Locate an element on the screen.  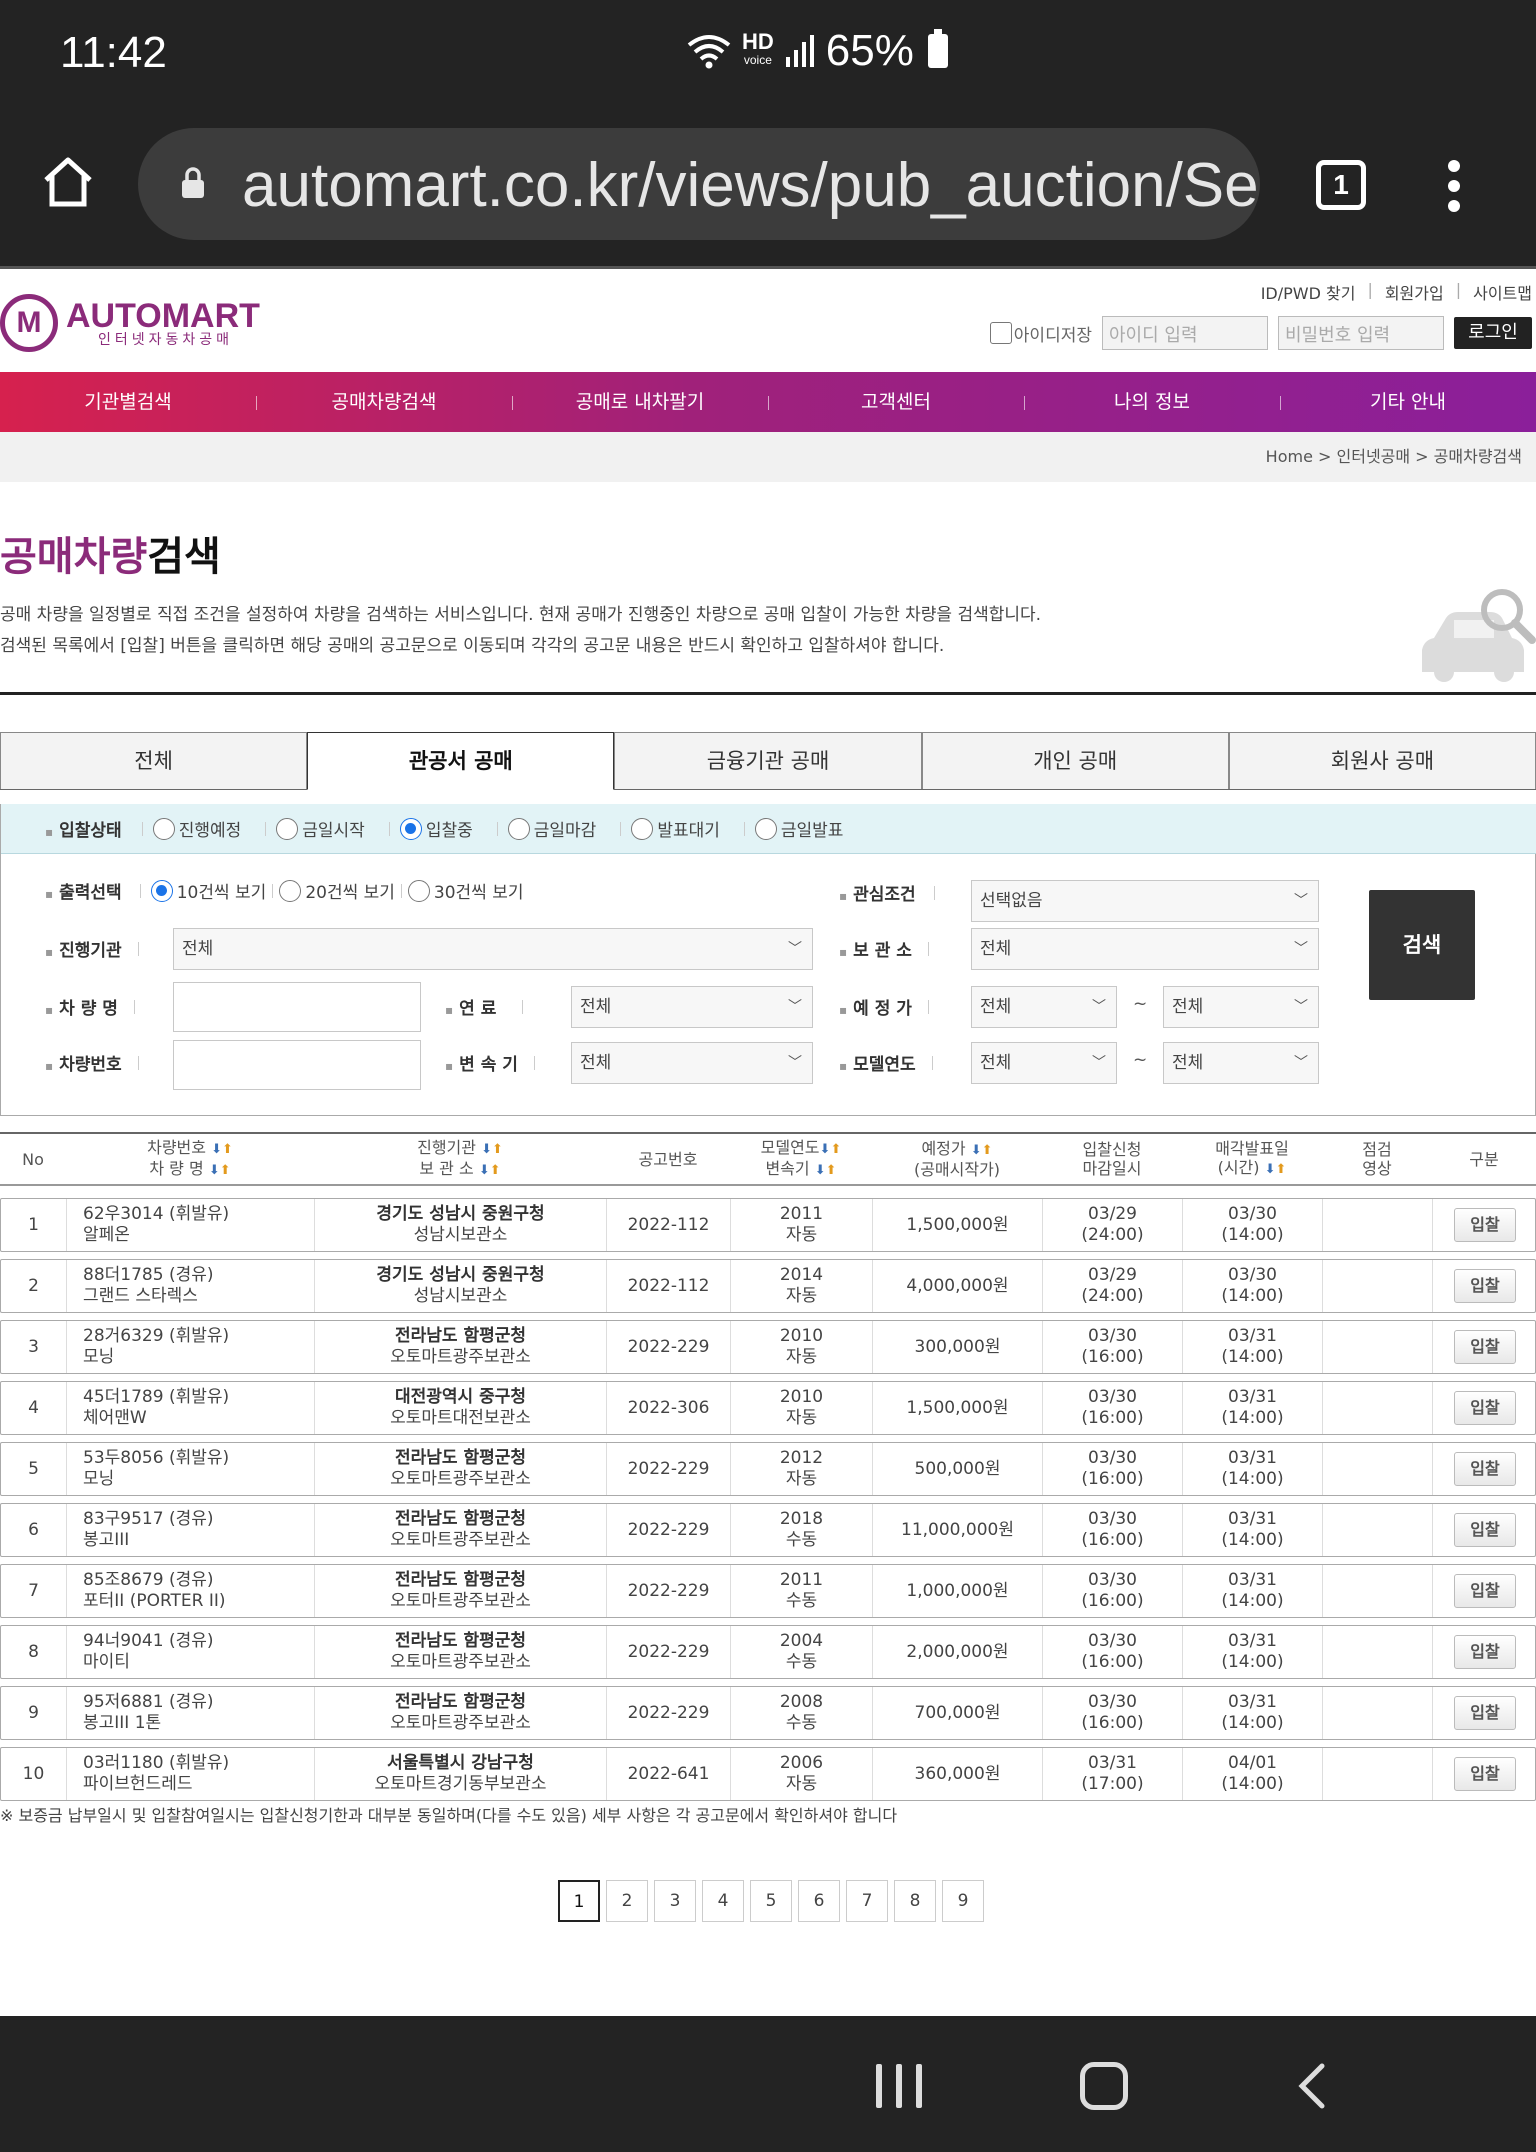
th-year: 모델연도⬇⬆ 변속기 ⬇⬆ is located at coordinates (801, 1159).